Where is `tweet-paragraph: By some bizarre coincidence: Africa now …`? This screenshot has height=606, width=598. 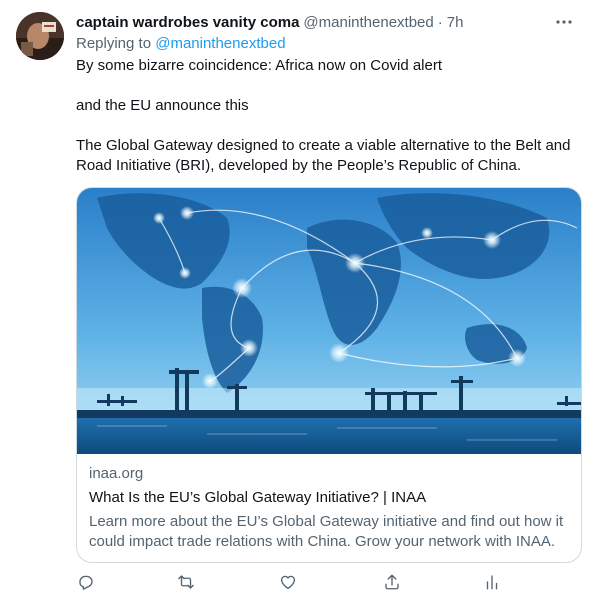 tweet-paragraph: By some bizarre coincidence: Africa now … is located at coordinates (259, 65).